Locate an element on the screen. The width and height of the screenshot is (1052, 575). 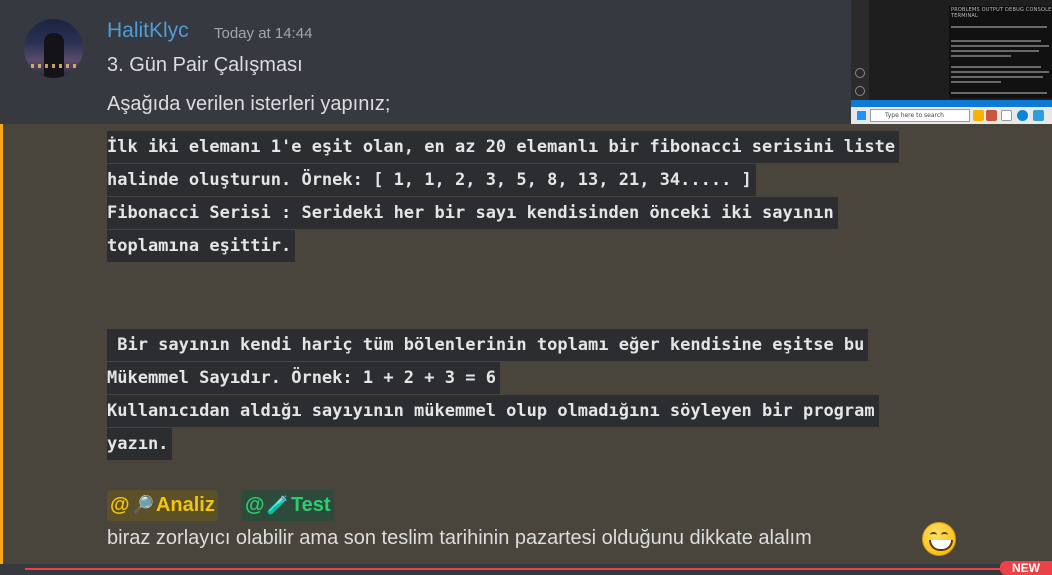
thumbnail-activity-bar is located at coordinates (860, 50).